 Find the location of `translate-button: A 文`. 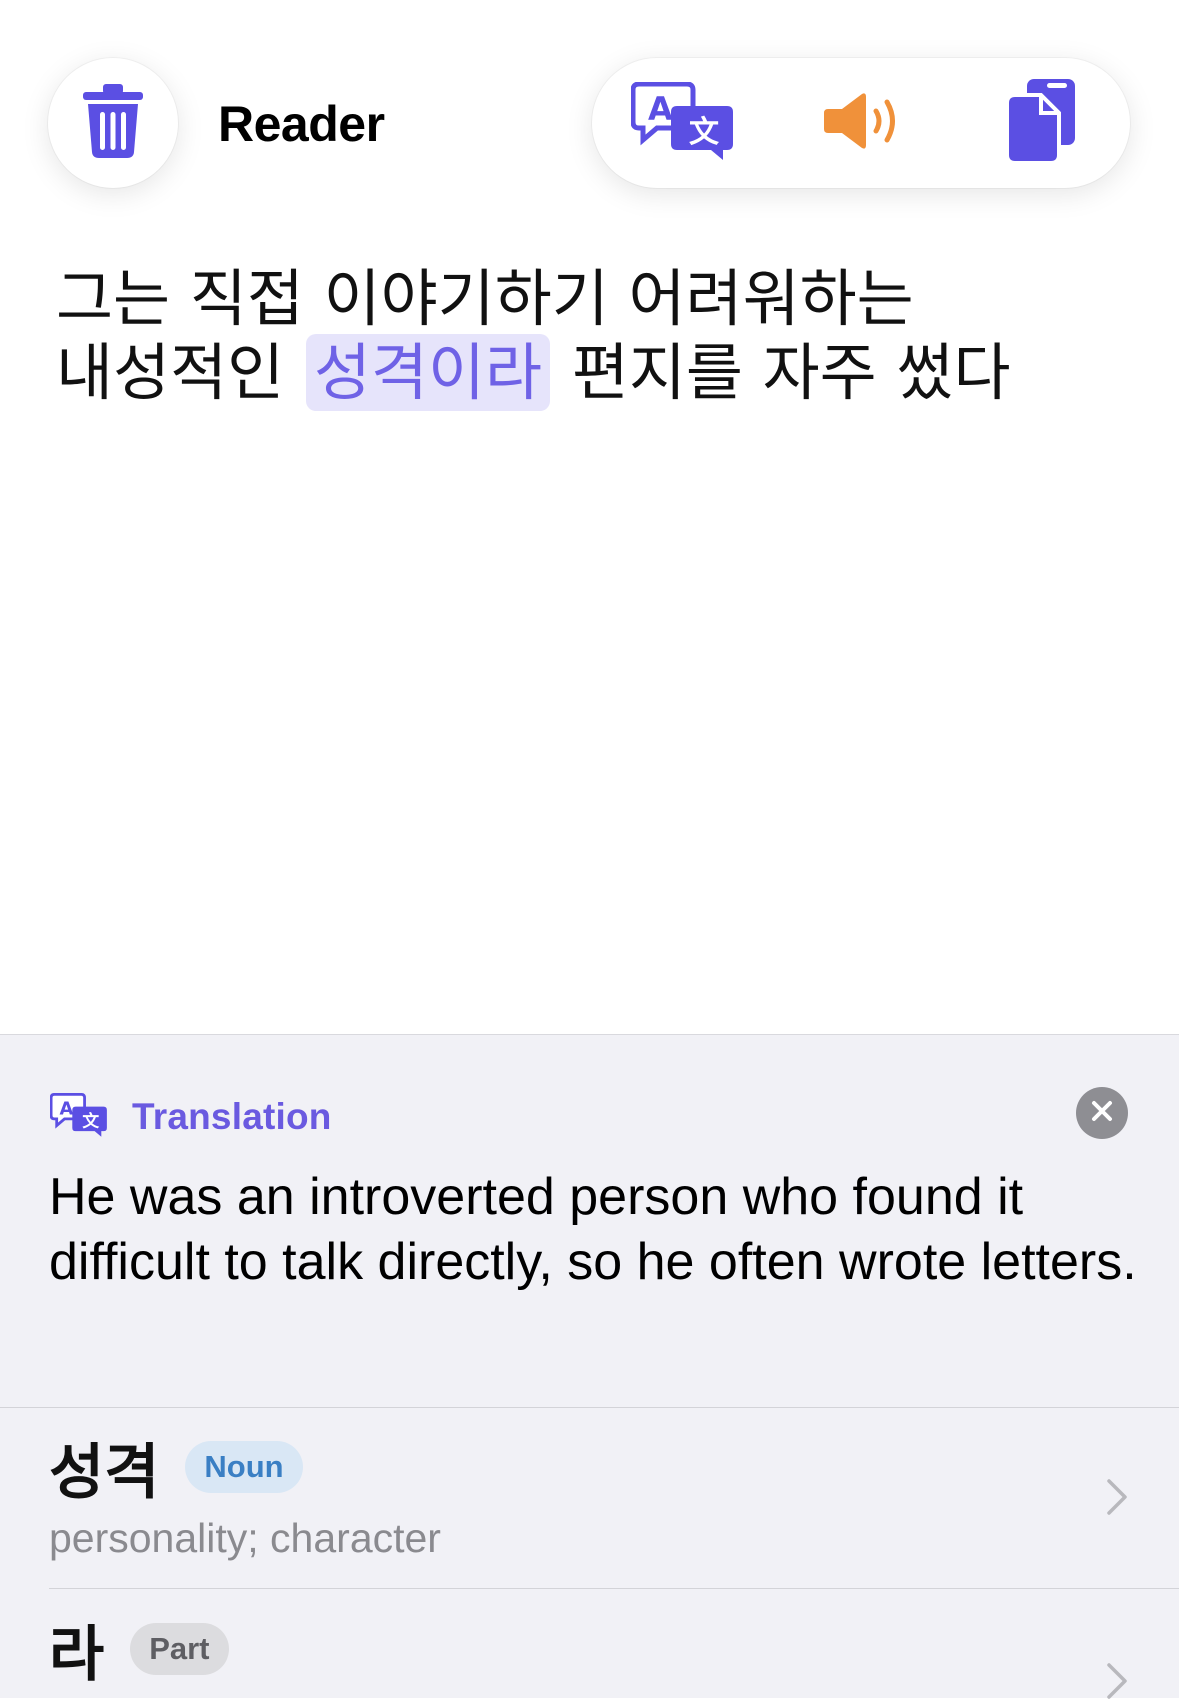

translate-button: A 文 is located at coordinates (683, 123).